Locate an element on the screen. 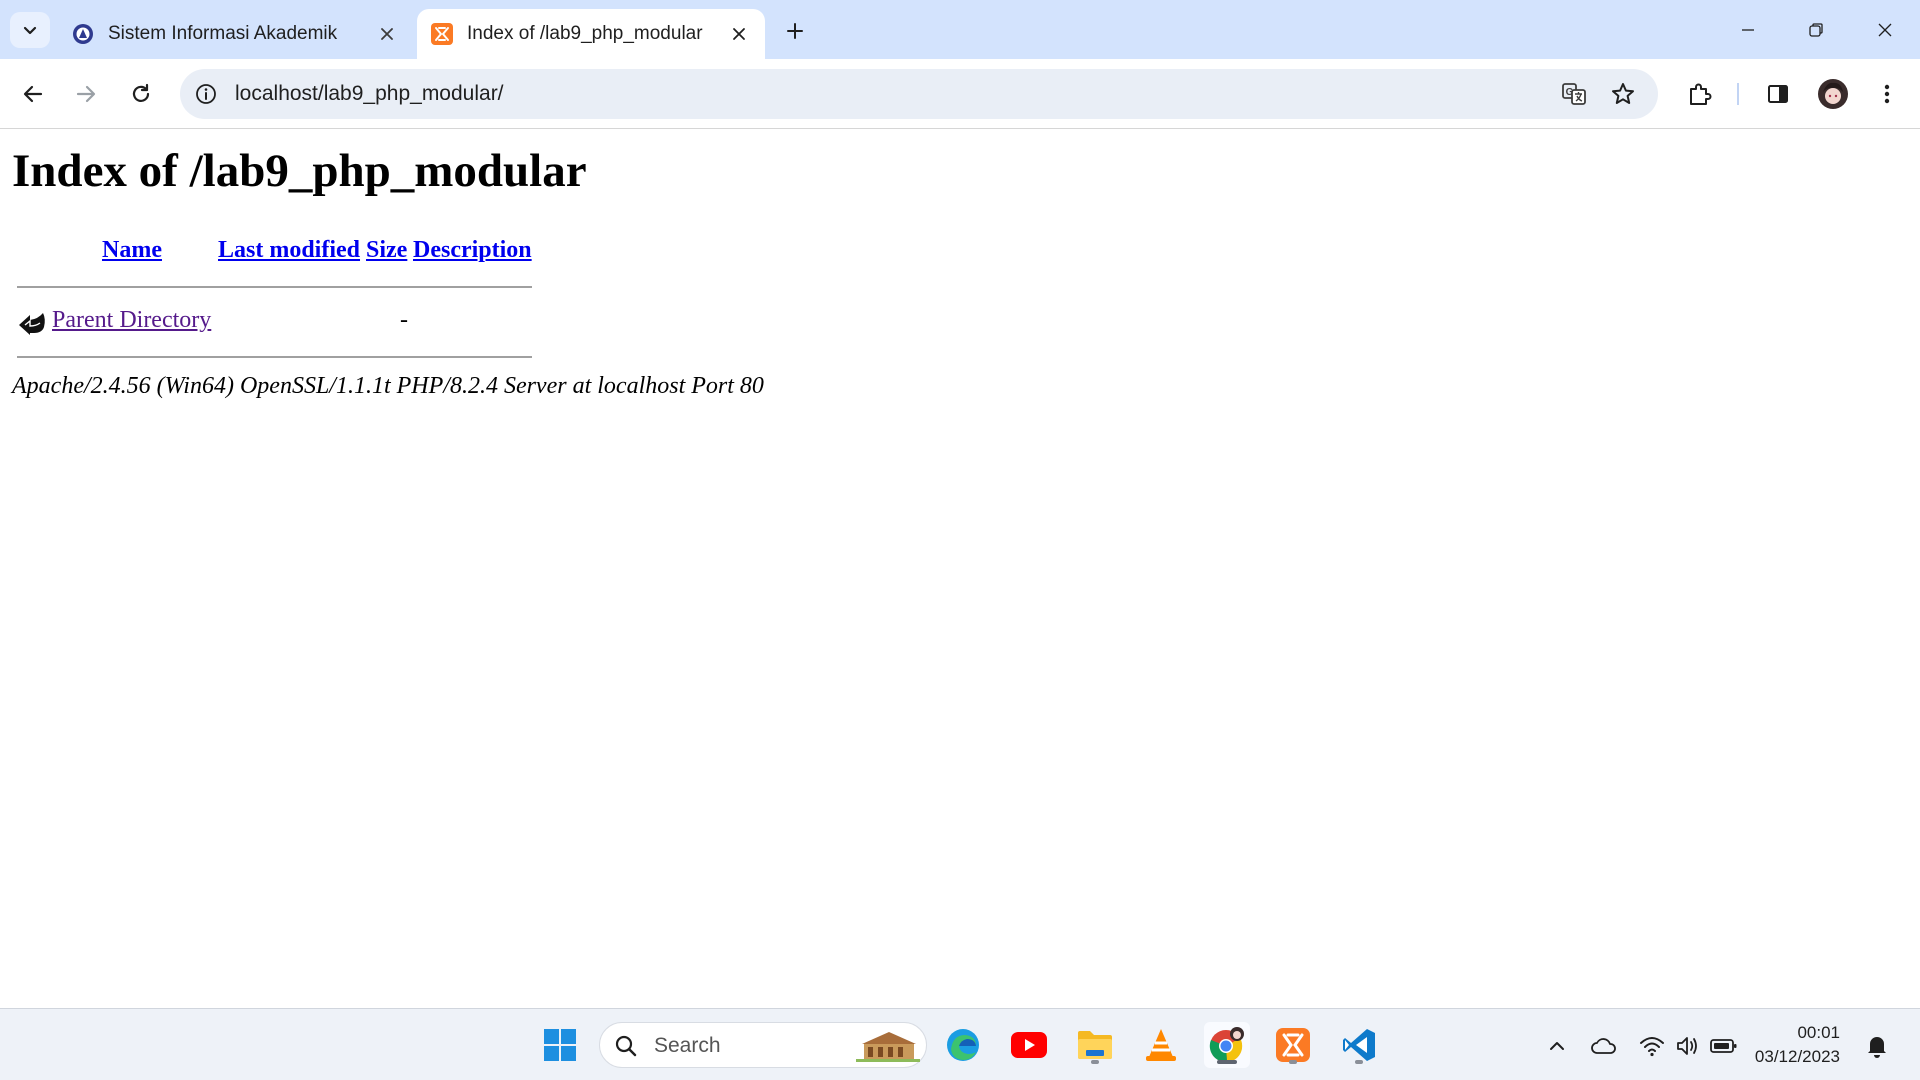 The image size is (1920, 1080). extensions-button is located at coordinates (1699, 94).